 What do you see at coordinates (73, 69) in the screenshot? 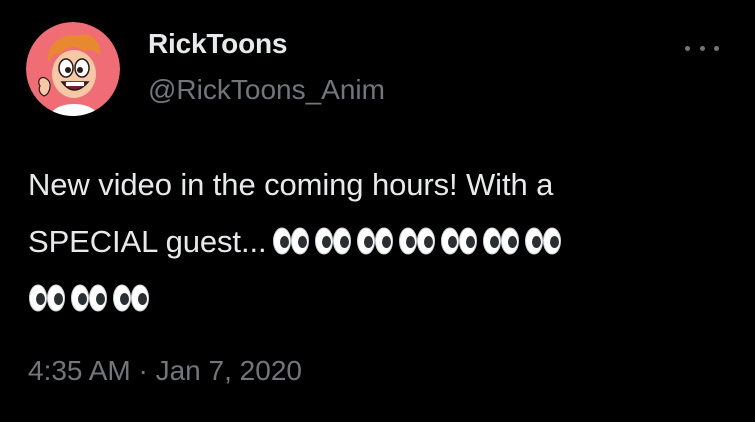
I see `avatar` at bounding box center [73, 69].